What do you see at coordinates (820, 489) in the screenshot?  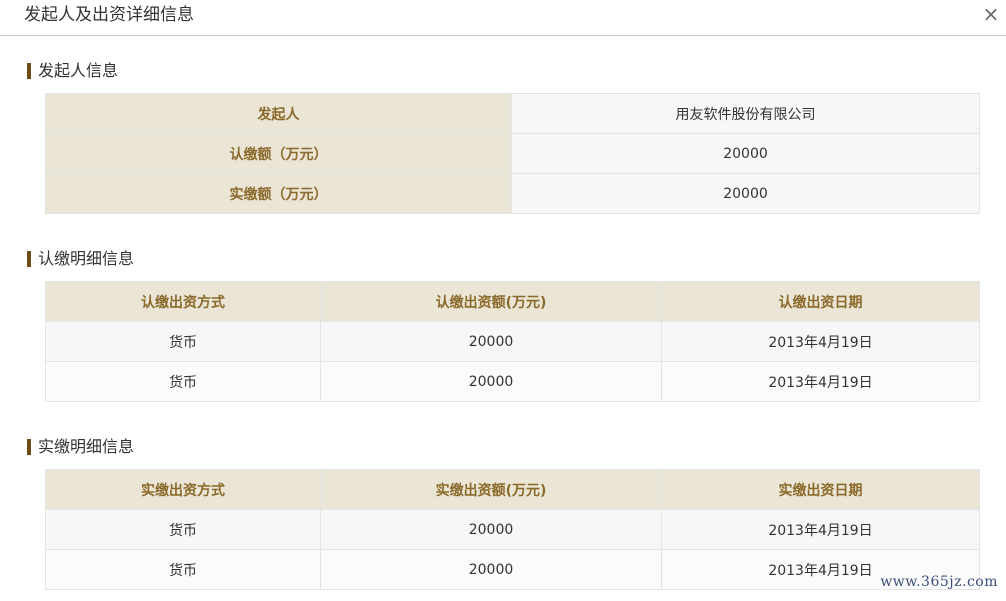 I see `column-header-date: 实缴出资日期` at bounding box center [820, 489].